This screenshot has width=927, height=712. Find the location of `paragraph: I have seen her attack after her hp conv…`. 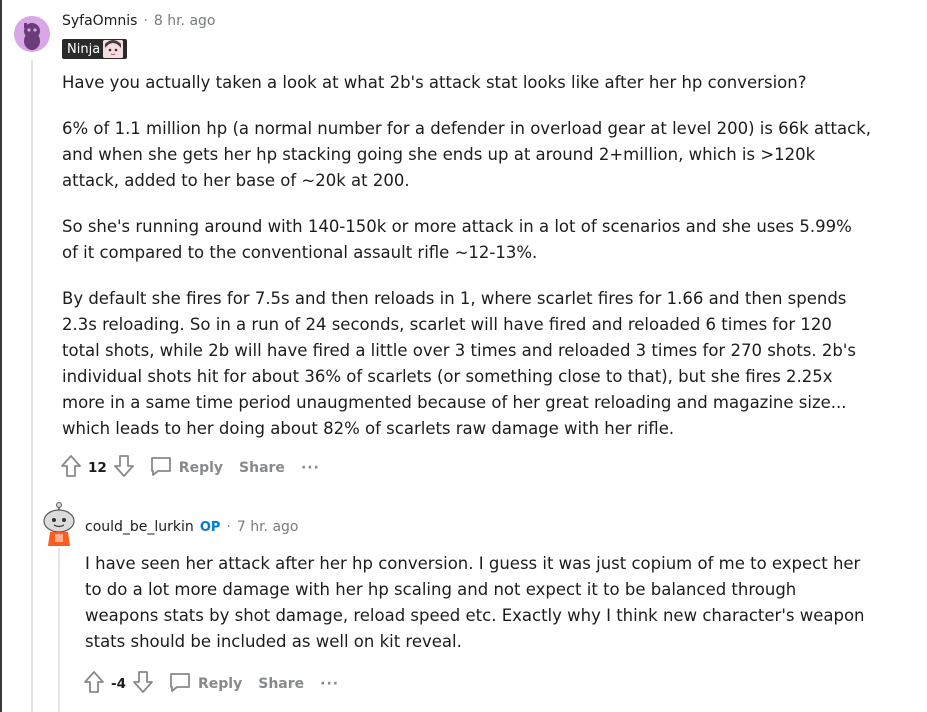

paragraph: I have seen her attack after her hp conv… is located at coordinates (475, 602).